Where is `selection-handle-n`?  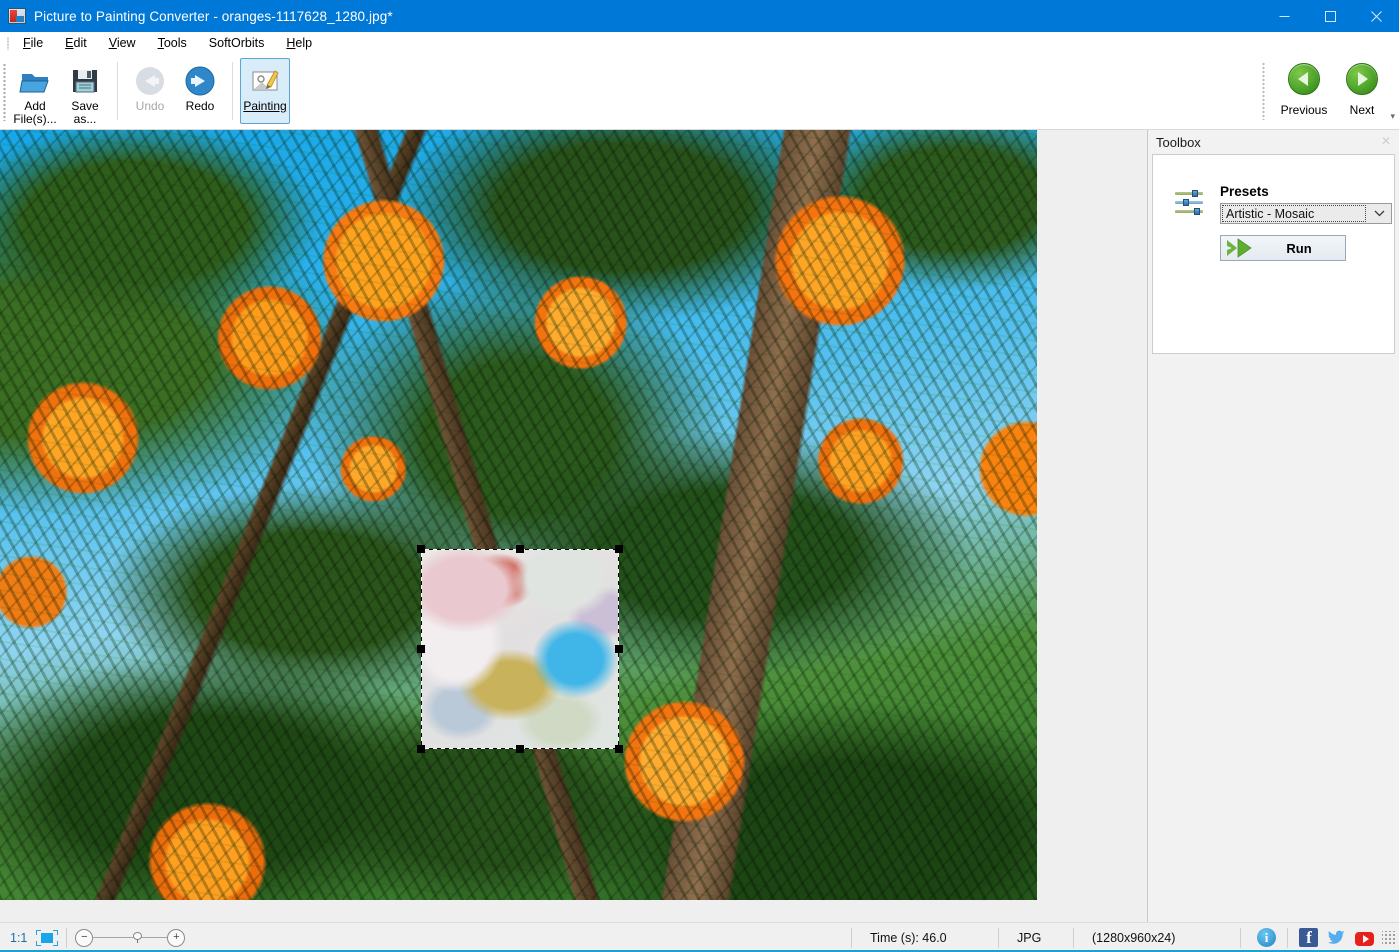 selection-handle-n is located at coordinates (520, 549).